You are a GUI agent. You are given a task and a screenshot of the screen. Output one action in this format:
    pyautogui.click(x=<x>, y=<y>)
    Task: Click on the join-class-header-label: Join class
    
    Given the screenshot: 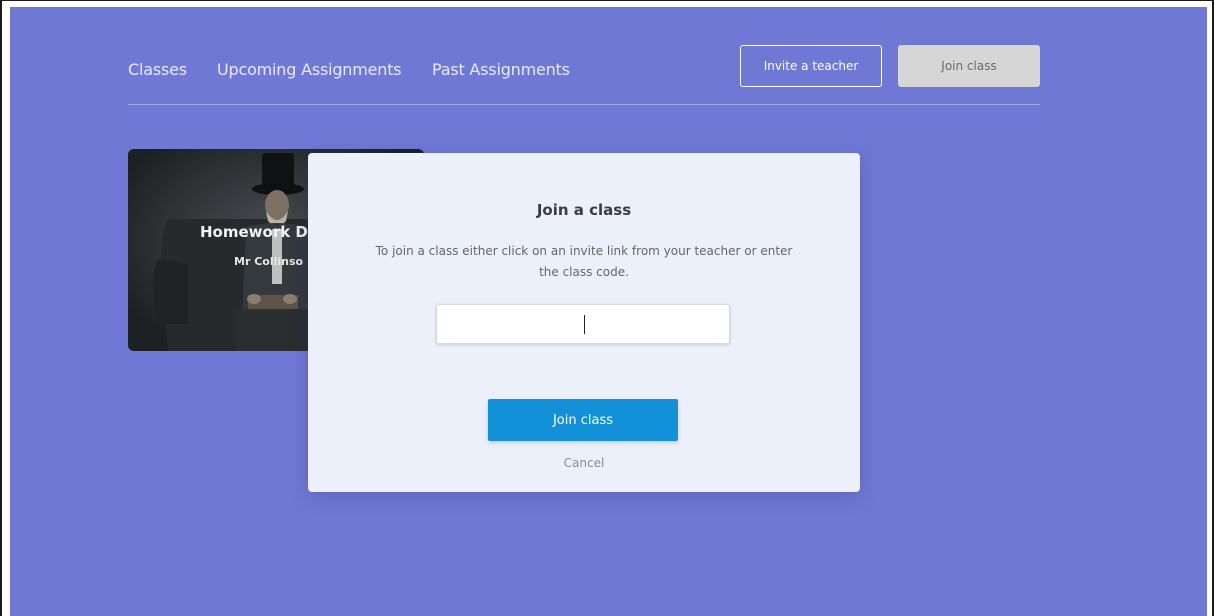 What is the action you would take?
    pyautogui.click(x=969, y=66)
    